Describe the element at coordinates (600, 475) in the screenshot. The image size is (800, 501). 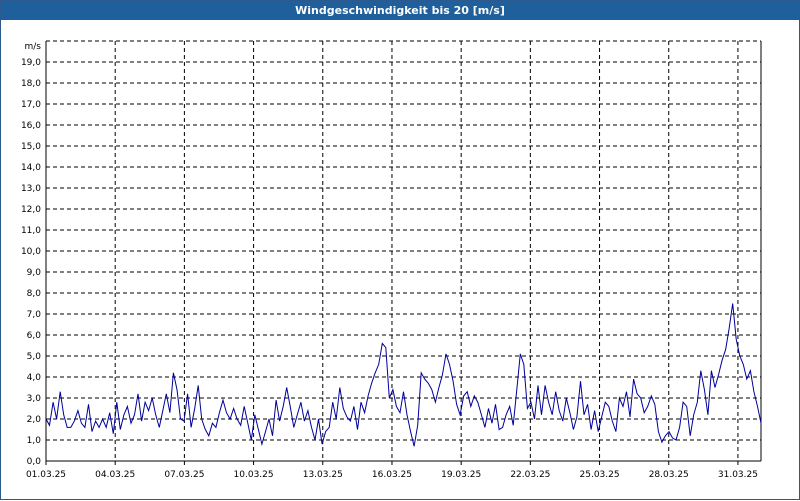
I see `x-tick-label: 25.03.25` at that location.